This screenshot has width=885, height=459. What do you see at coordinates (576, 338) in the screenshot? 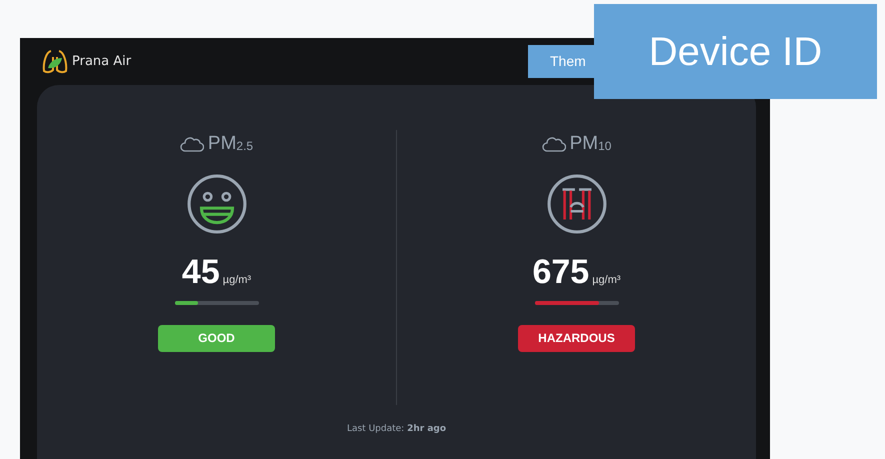
I see `status-badge: HAZARDOUS` at bounding box center [576, 338].